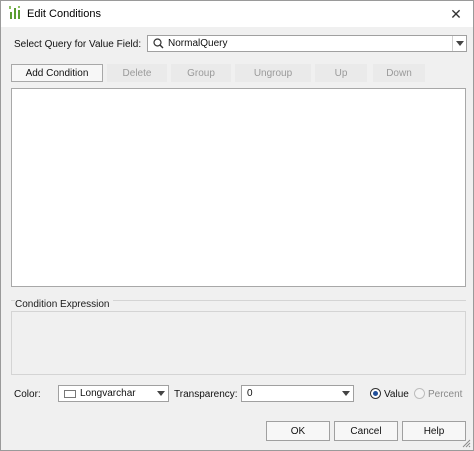 Image resolution: width=474 pixels, height=451 pixels. What do you see at coordinates (297, 393) in the screenshot?
I see `transparency-select: 0` at bounding box center [297, 393].